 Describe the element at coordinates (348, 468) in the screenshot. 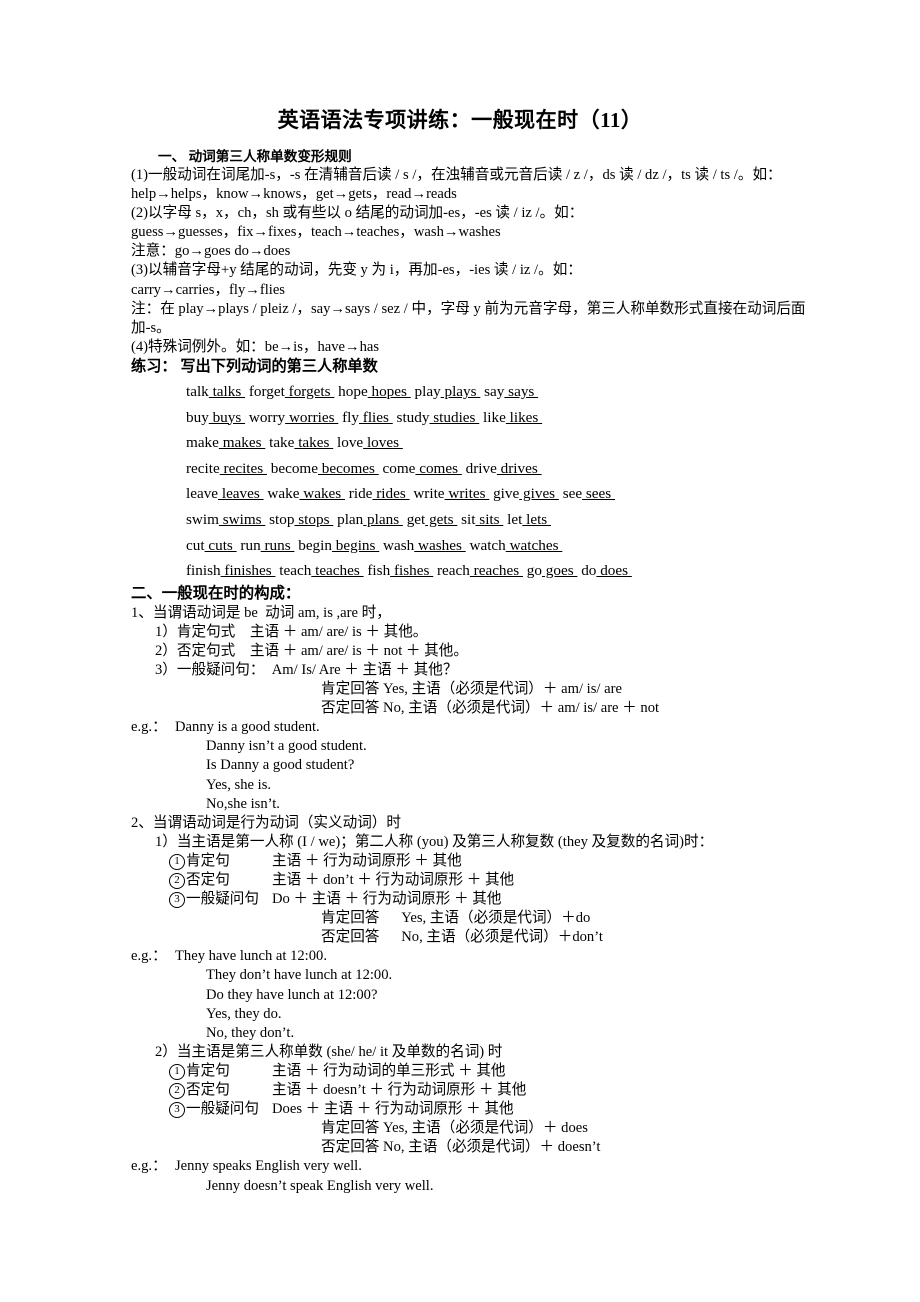

I see `verb-answer-blank: becomes` at that location.